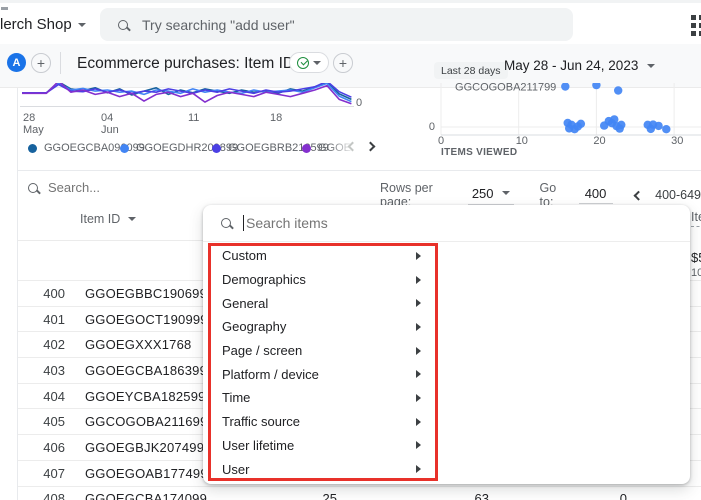  Describe the element at coordinates (321, 351) in the screenshot. I see `menu-item-page-screen: Page / screen` at that location.